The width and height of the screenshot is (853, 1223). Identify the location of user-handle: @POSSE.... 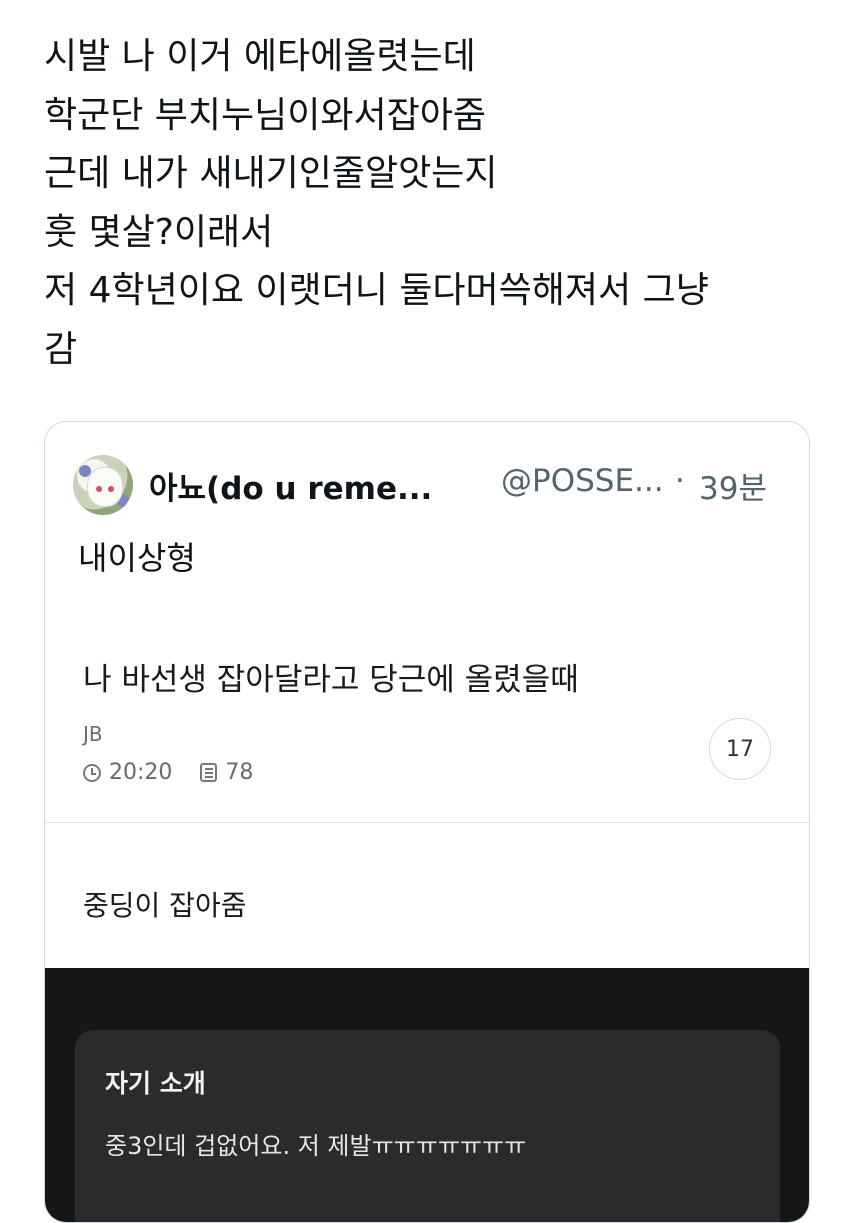
(582, 481).